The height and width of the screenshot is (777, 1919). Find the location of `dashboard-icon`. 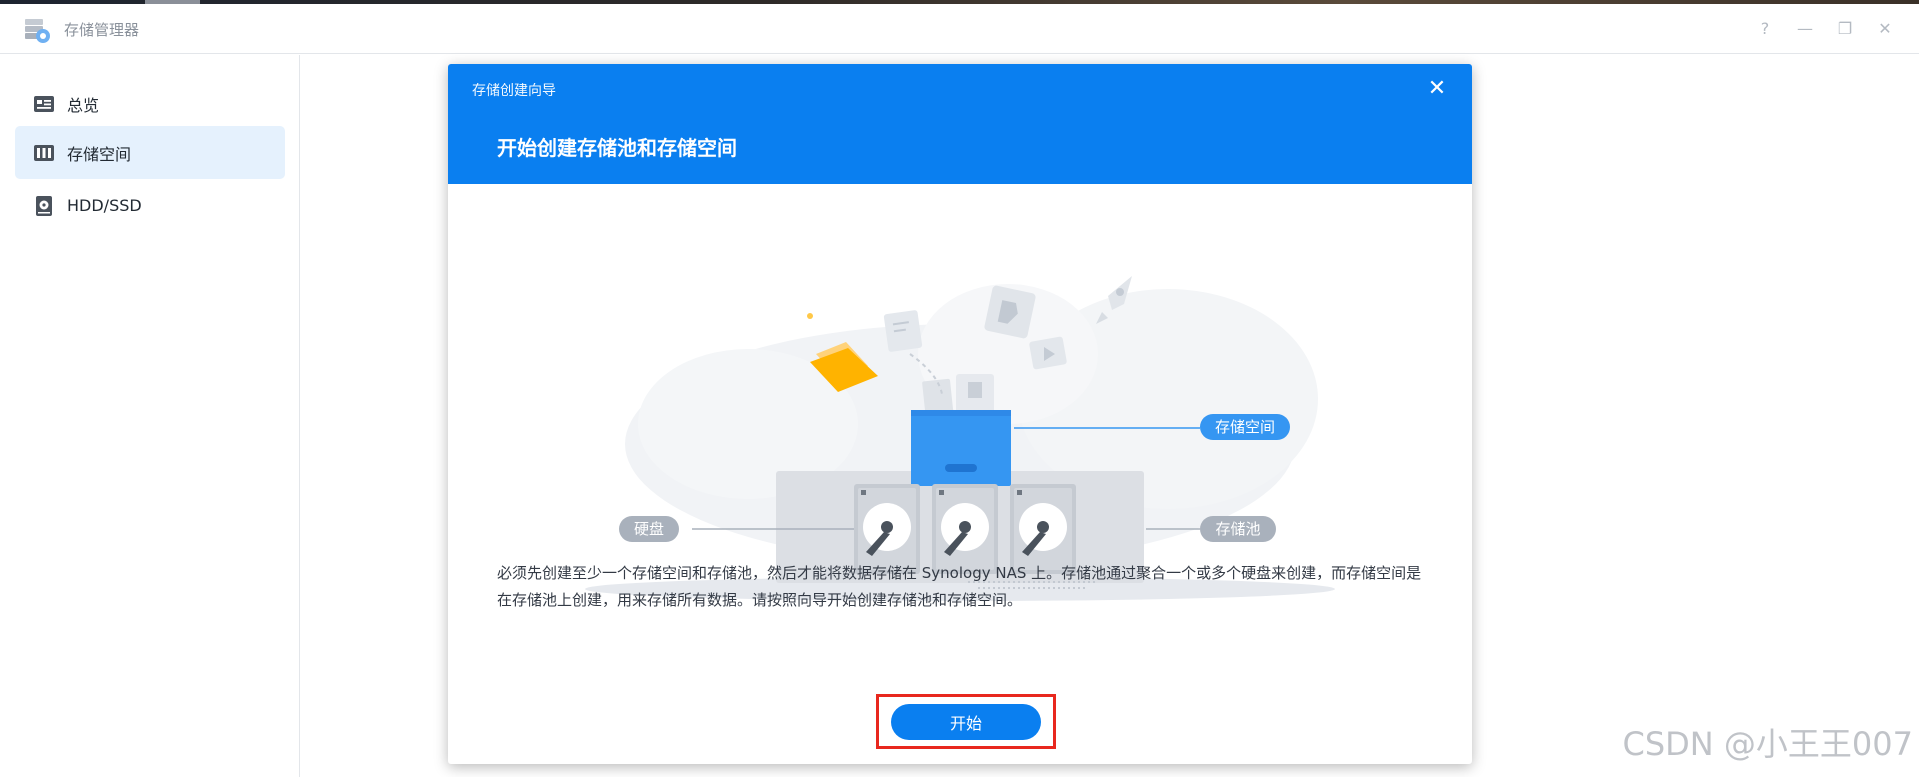

dashboard-icon is located at coordinates (44, 104).